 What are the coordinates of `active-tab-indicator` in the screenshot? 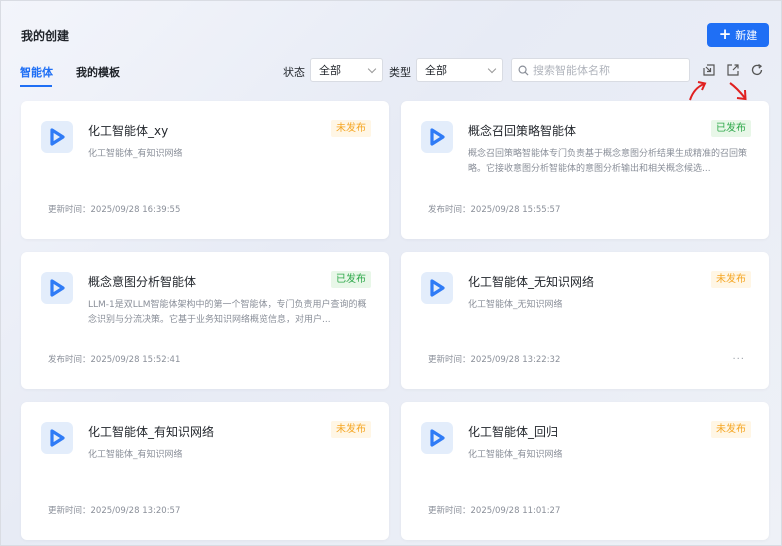 It's located at (36, 86).